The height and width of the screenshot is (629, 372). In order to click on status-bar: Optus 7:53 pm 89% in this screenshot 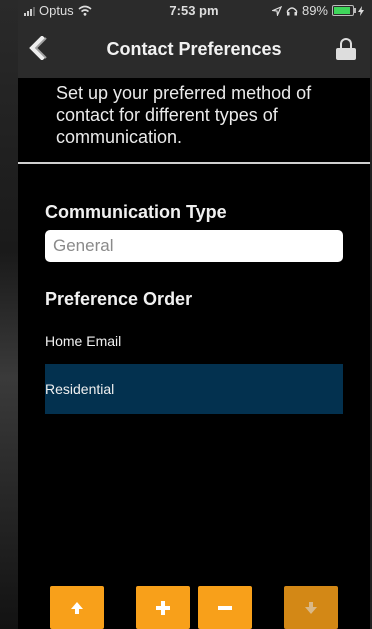, I will do `click(194, 10)`.